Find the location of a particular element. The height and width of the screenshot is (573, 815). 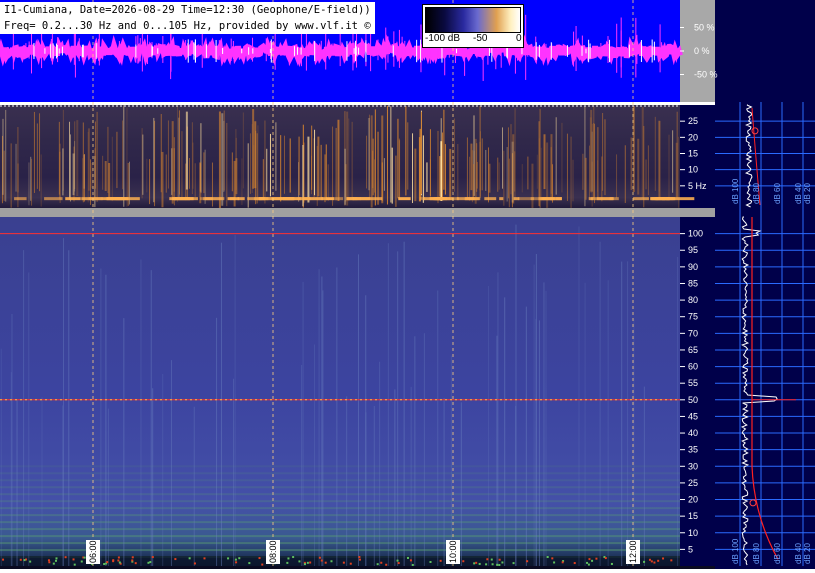

high-tick-label: 25 is located at coordinates (693, 483).